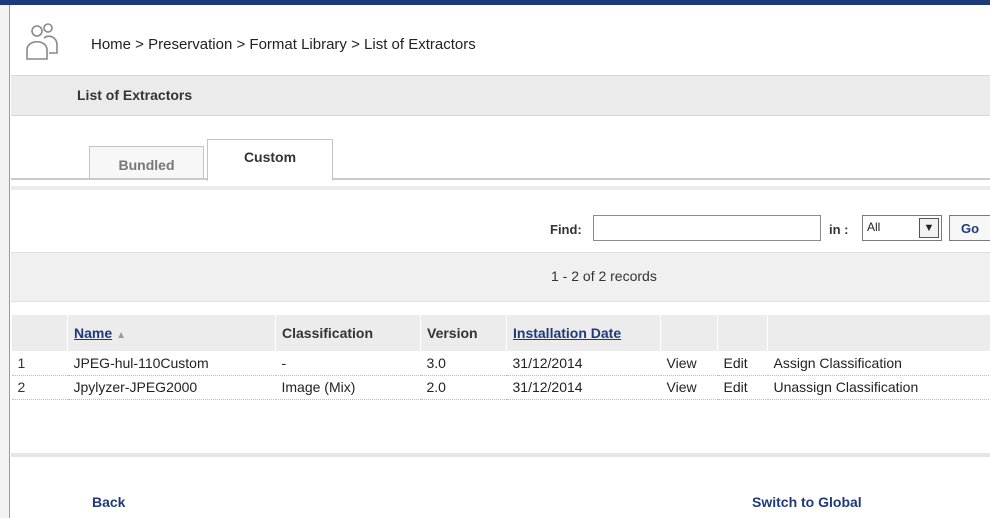 The width and height of the screenshot is (990, 518). I want to click on search-scope-select: All ▼, so click(902, 228).